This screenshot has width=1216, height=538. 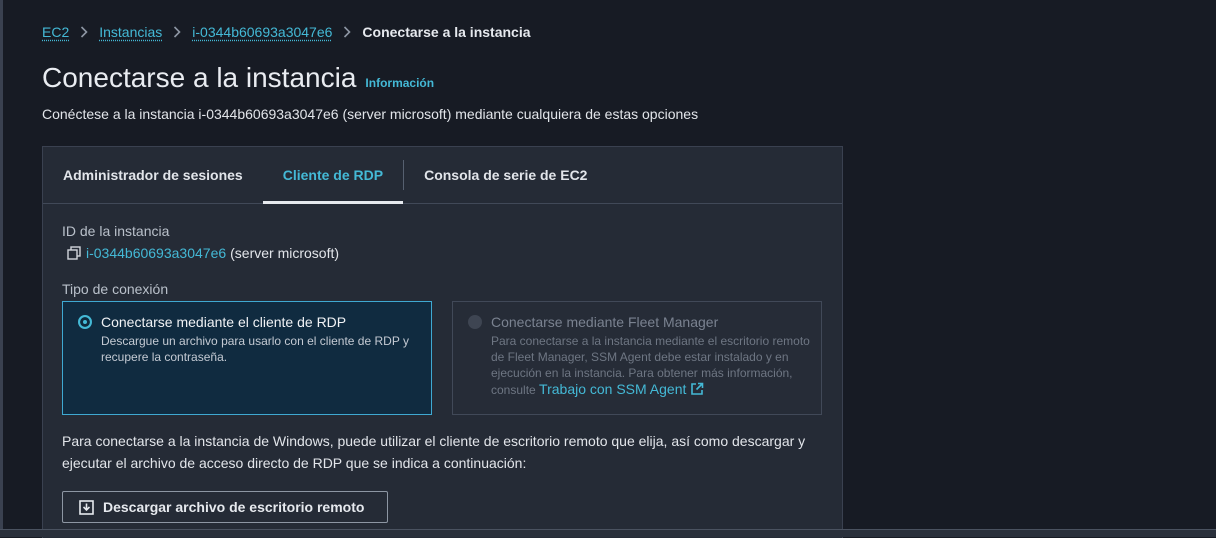 What do you see at coordinates (86, 507) in the screenshot?
I see `download-icon` at bounding box center [86, 507].